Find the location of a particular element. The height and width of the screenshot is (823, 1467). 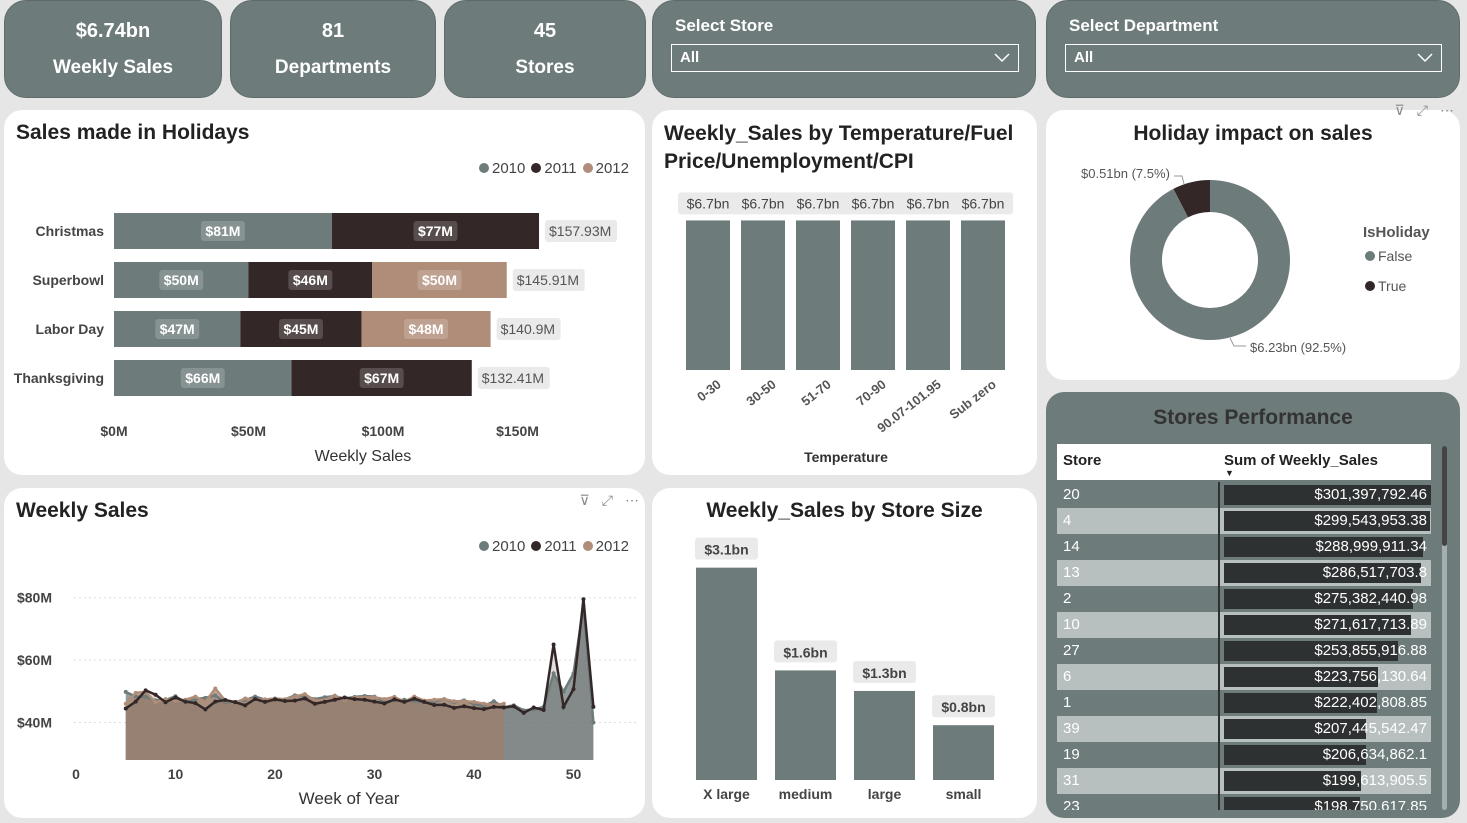

data-label: $50M is located at coordinates (439, 280).